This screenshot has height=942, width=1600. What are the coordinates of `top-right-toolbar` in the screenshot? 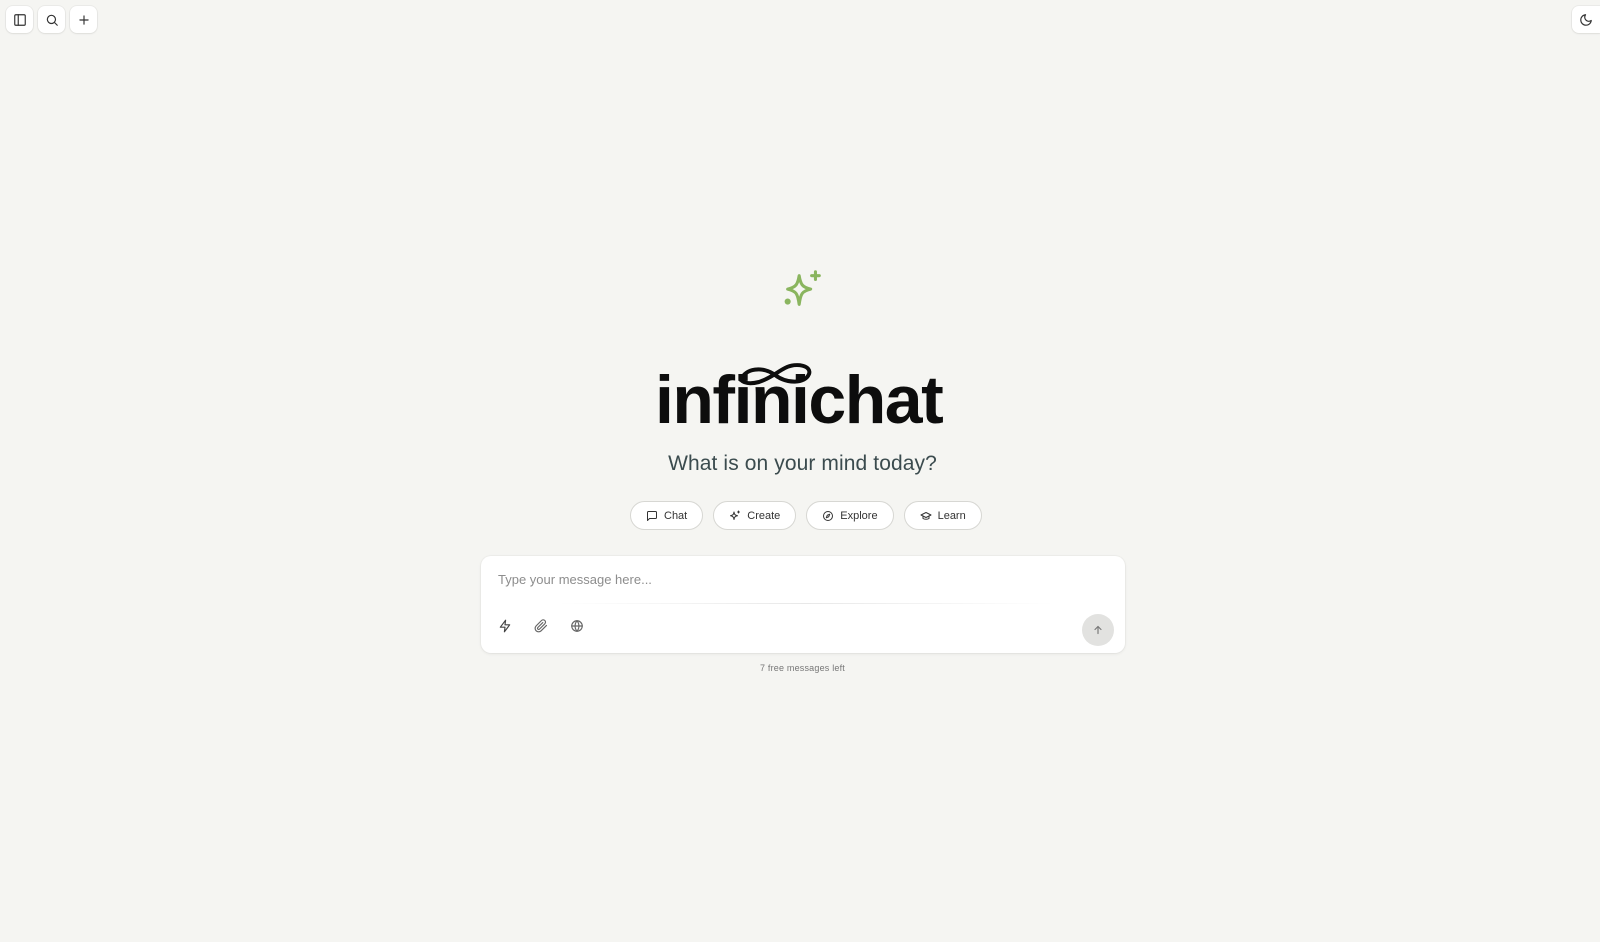 It's located at (1586, 19).